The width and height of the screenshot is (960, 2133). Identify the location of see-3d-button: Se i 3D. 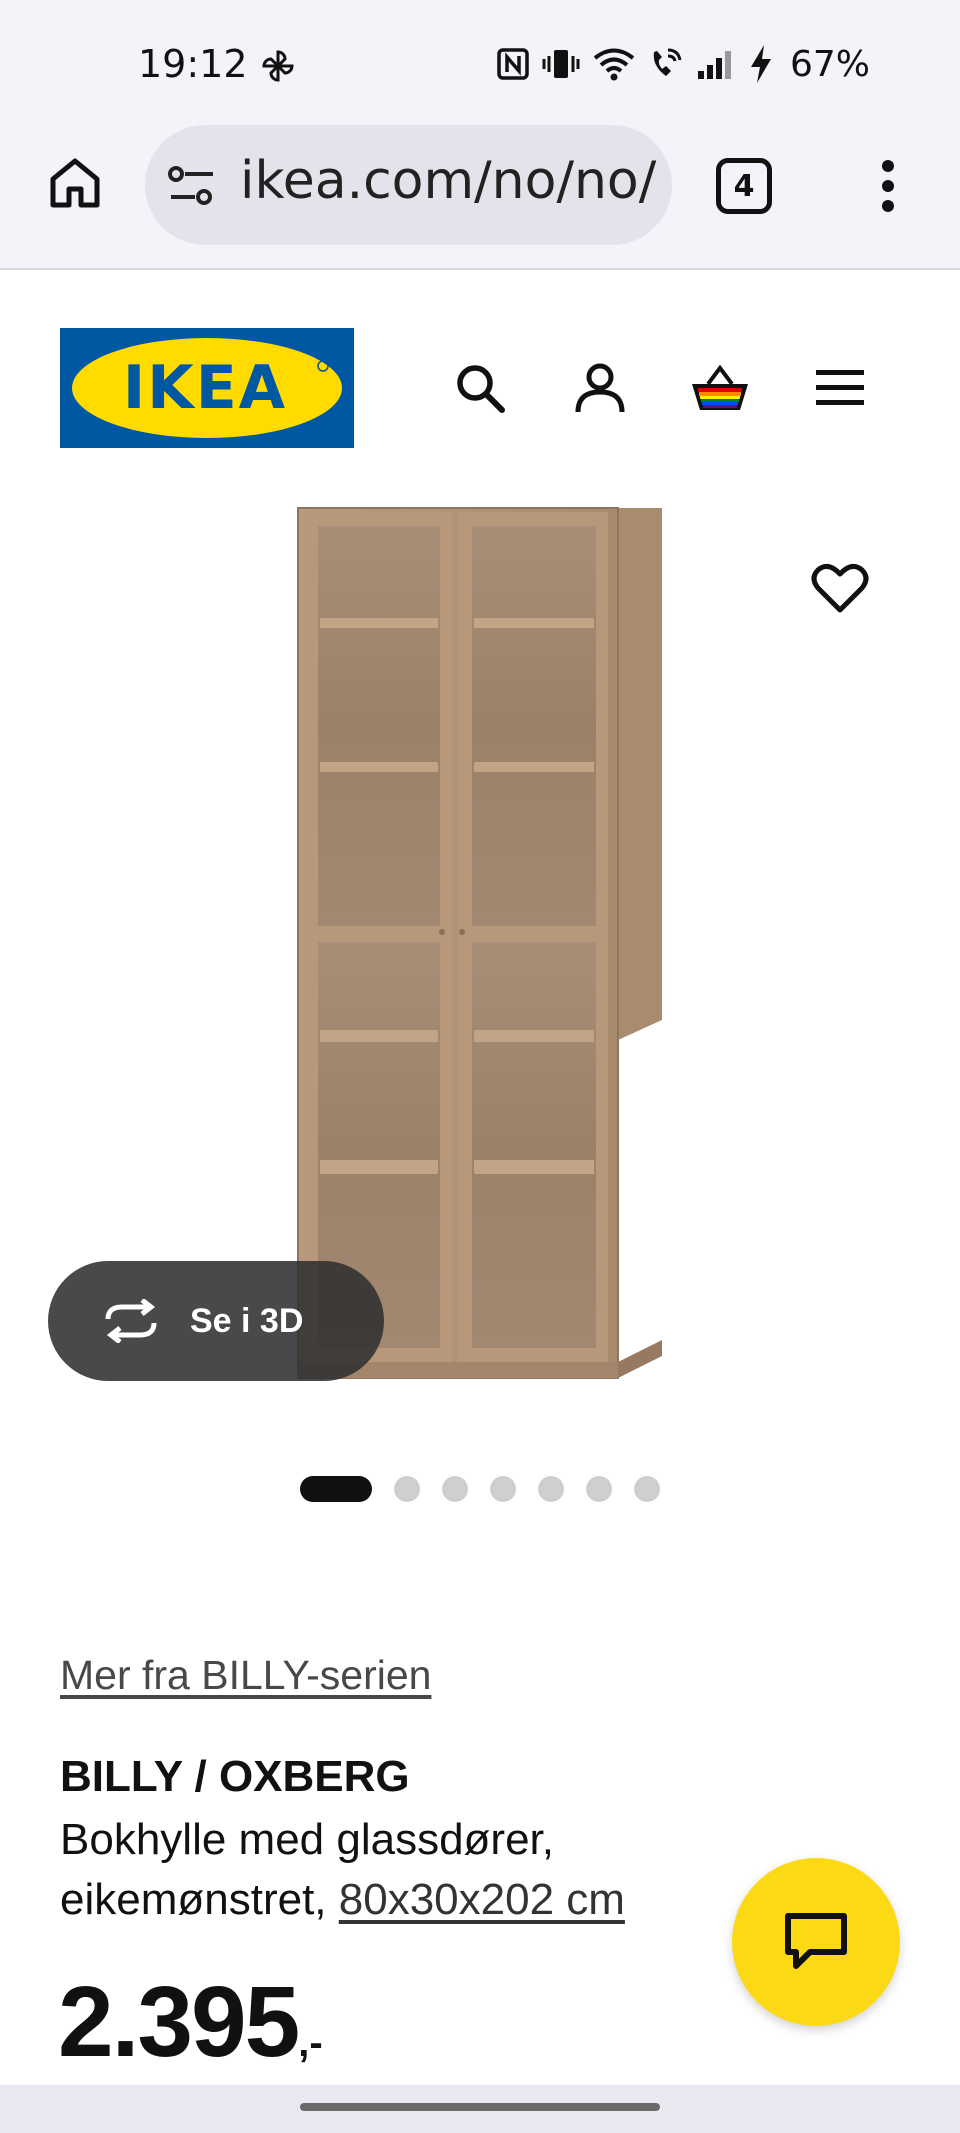
(216, 1321).